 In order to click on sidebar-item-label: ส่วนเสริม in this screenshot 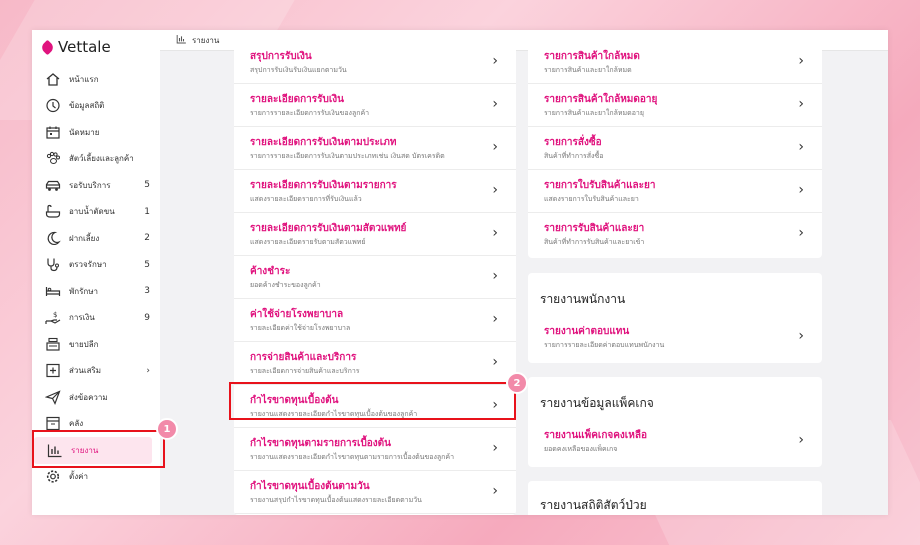, I will do `click(85, 371)`.